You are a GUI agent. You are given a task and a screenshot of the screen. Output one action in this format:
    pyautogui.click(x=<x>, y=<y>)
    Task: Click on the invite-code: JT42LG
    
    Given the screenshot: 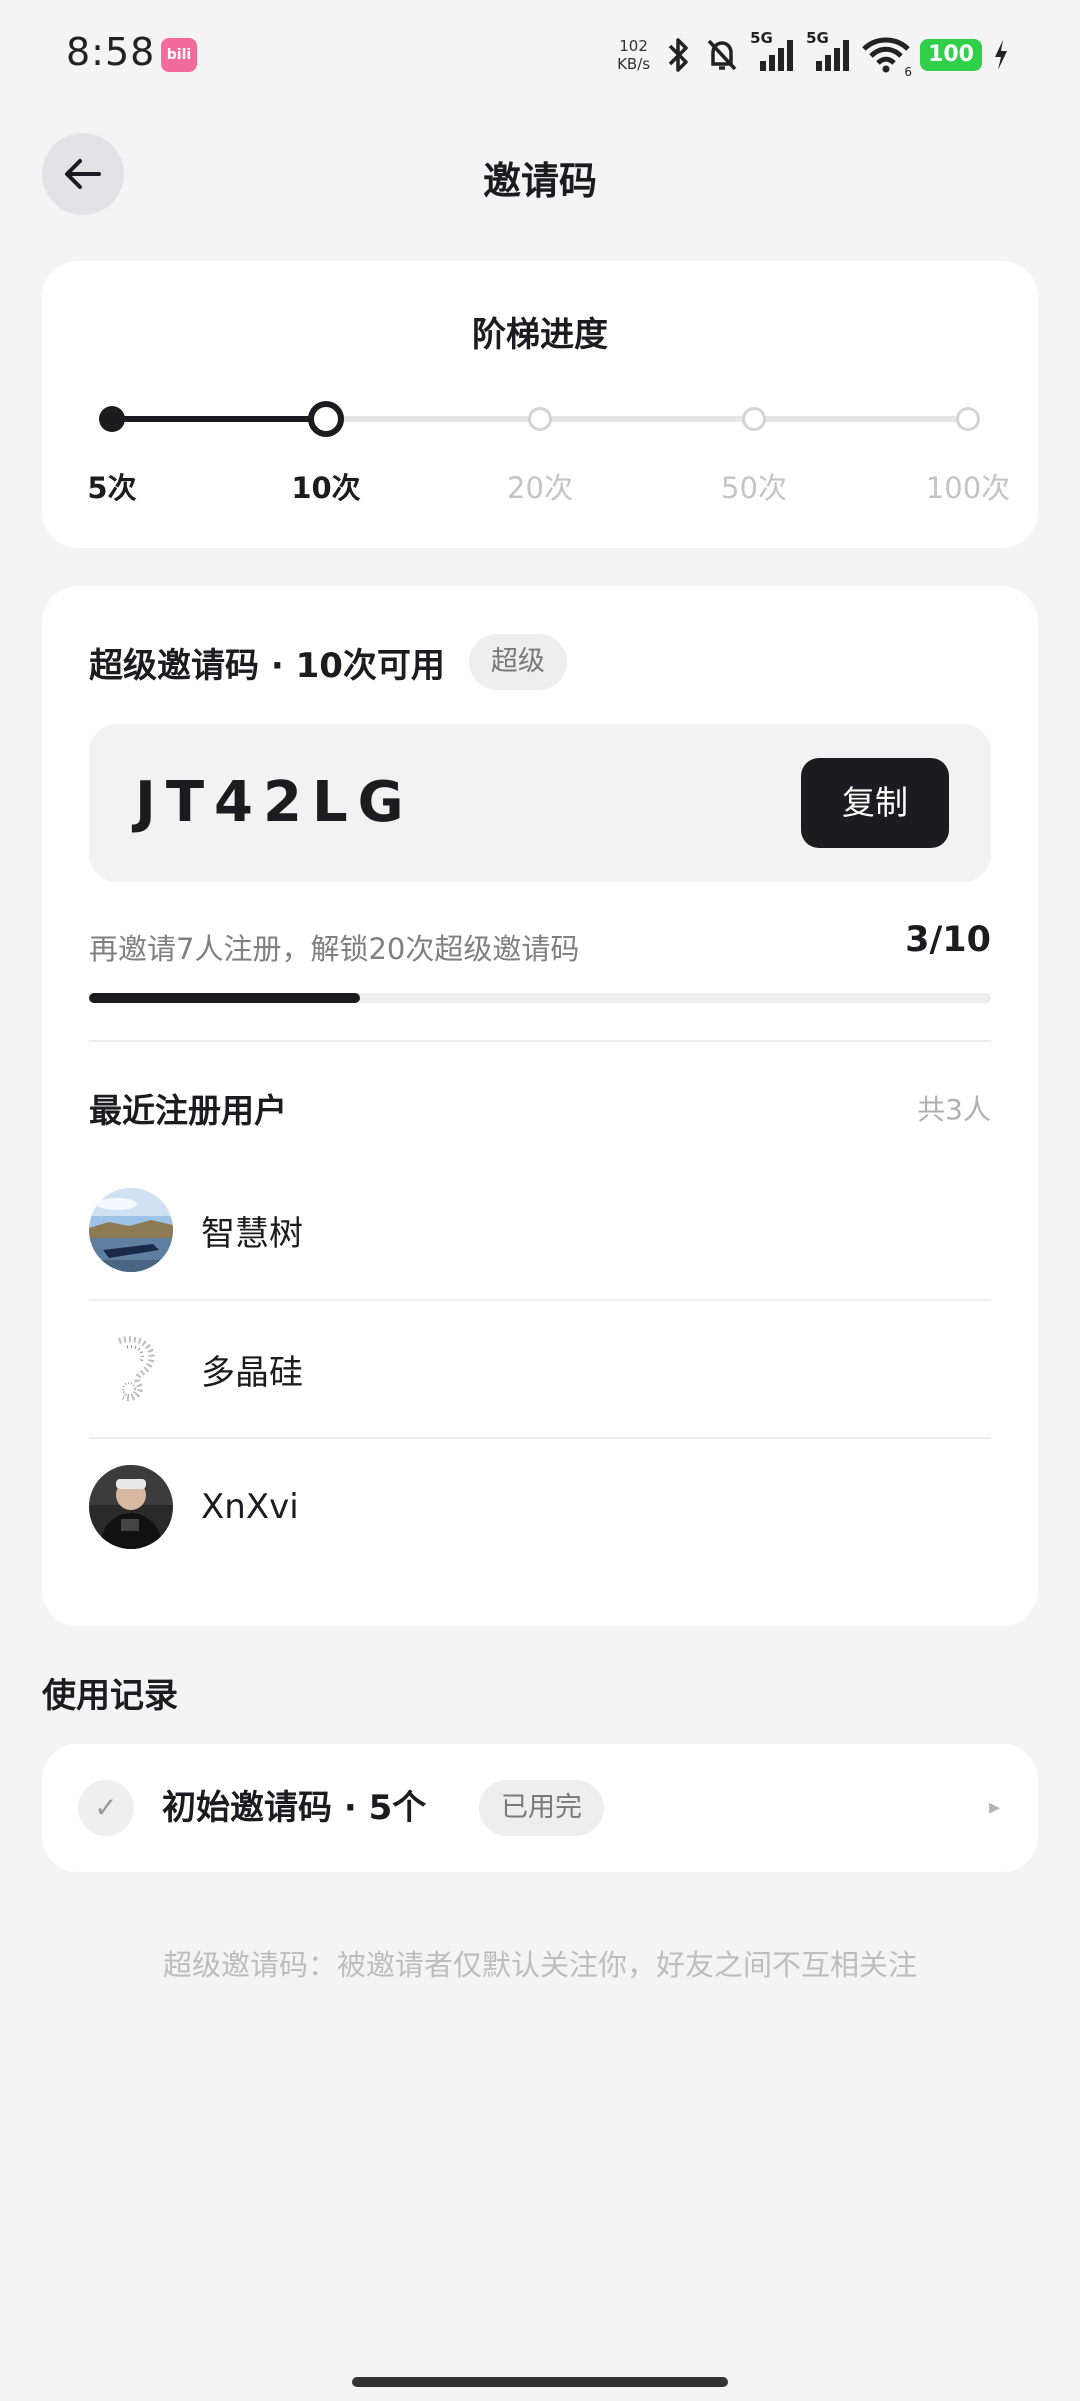 What is the action you would take?
    pyautogui.click(x=274, y=802)
    